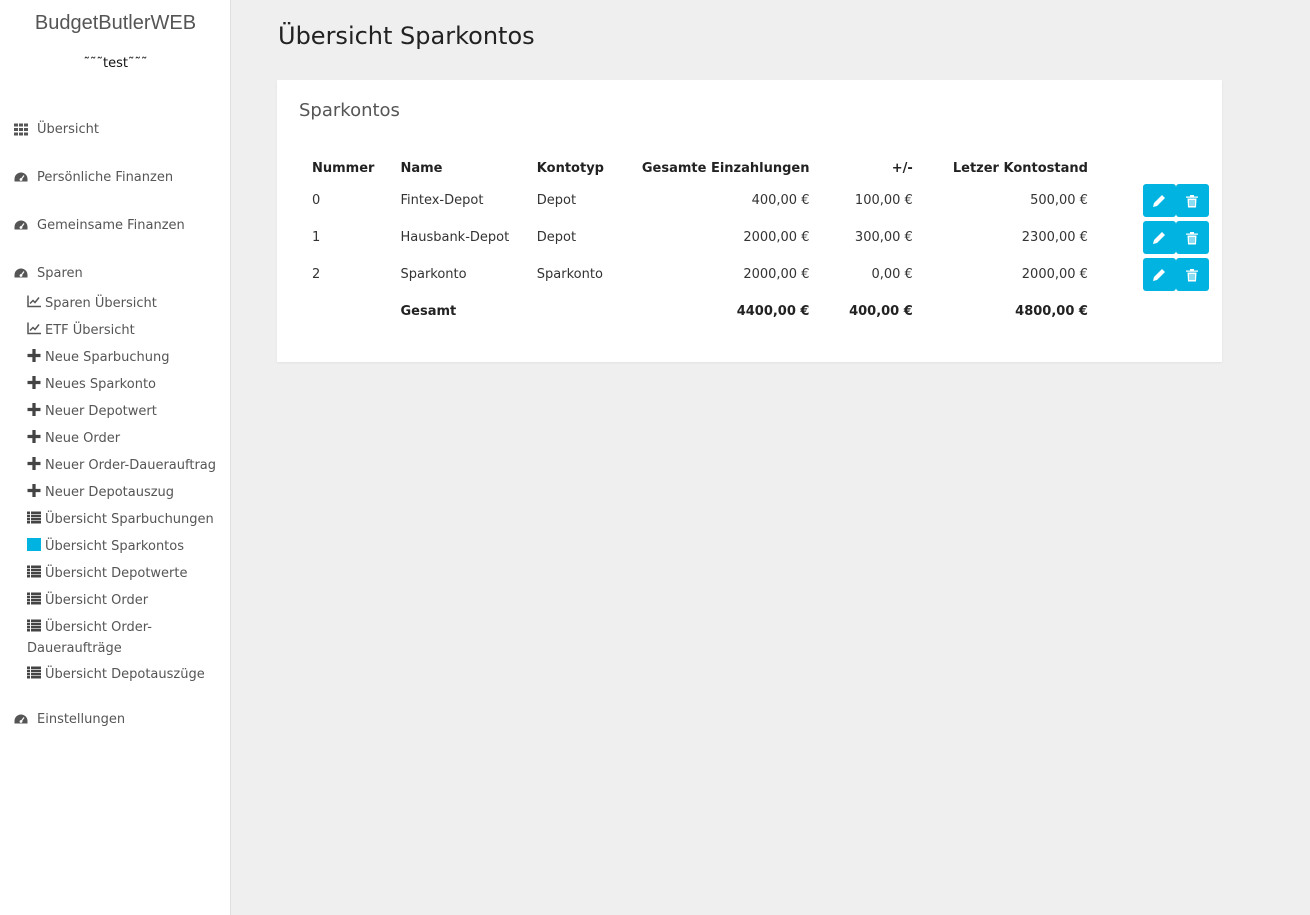 This screenshot has height=915, width=1310. I want to click on cell-name: Hausbank-Depot, so click(455, 237).